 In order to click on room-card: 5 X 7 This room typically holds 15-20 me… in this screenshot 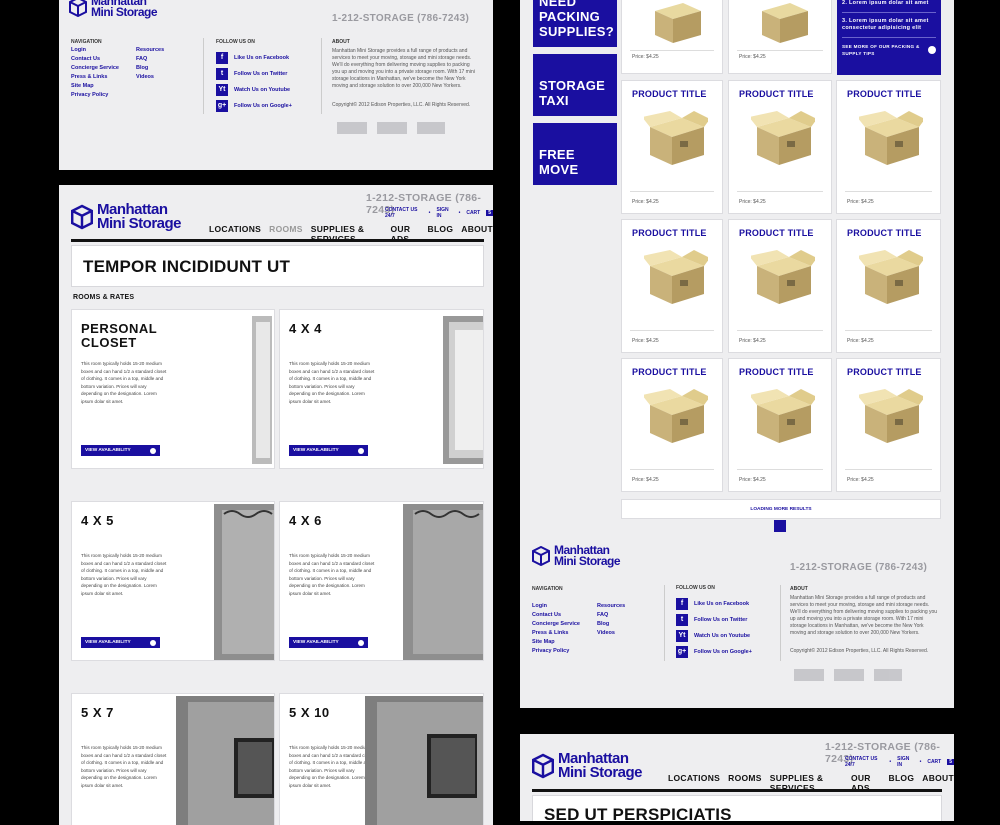, I will do `click(173, 759)`.